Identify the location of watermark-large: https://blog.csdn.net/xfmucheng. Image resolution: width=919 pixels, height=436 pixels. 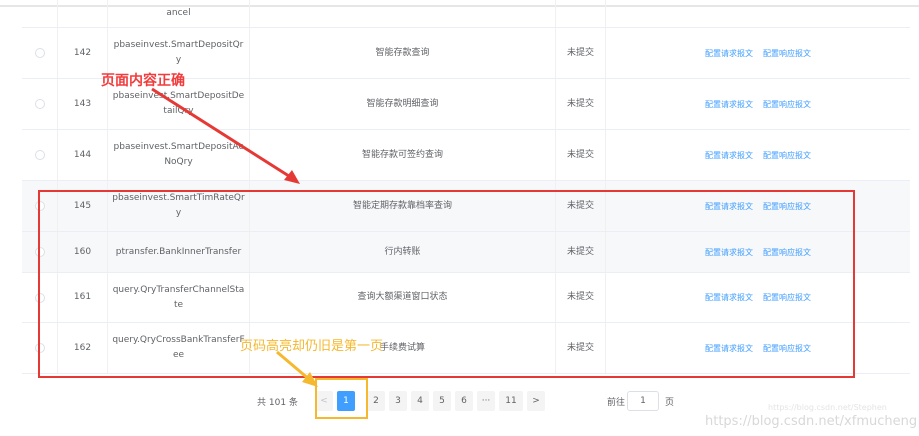
(811, 421).